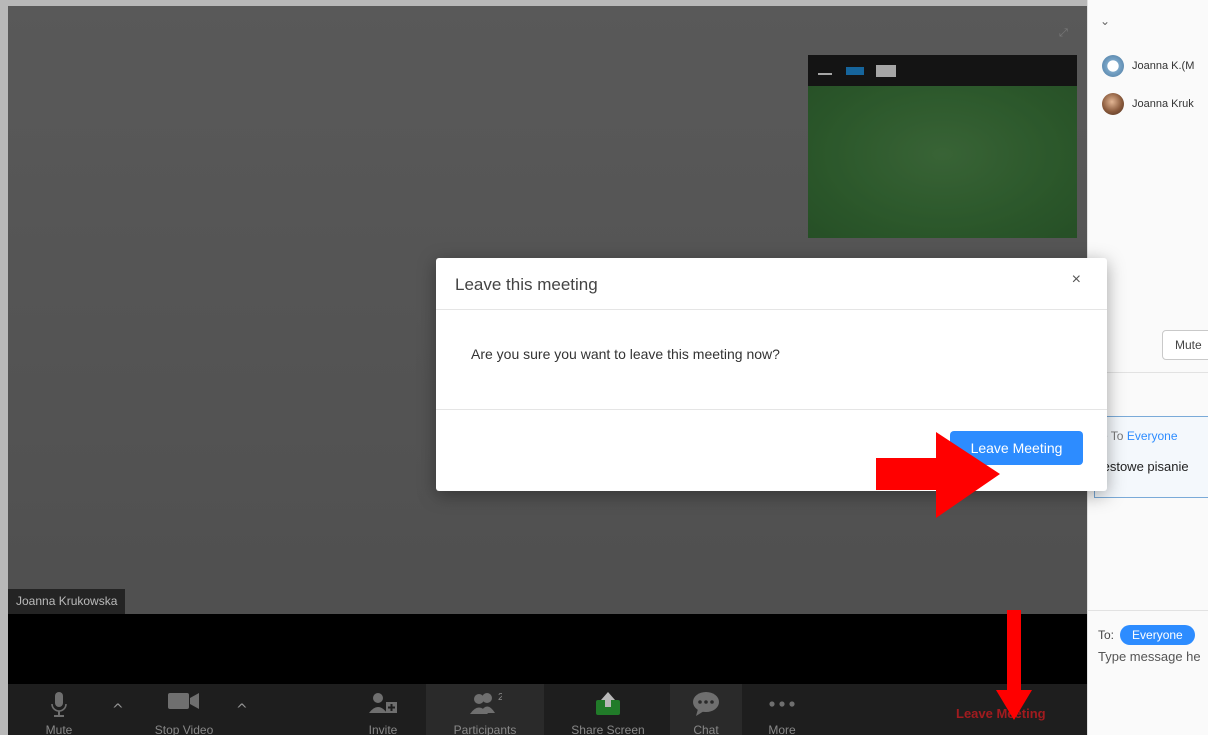 Image resolution: width=1208 pixels, height=735 pixels. I want to click on chat-recipient-row: To: Everyone, so click(1146, 635).